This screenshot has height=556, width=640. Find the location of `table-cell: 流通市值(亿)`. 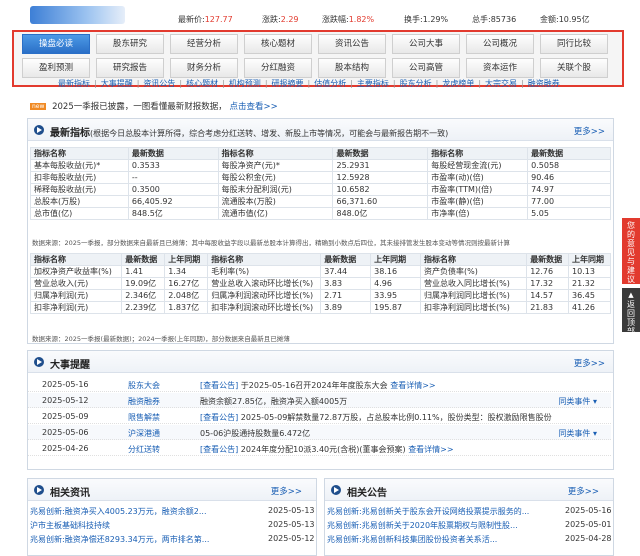

table-cell: 流通市值(亿) is located at coordinates (275, 213).